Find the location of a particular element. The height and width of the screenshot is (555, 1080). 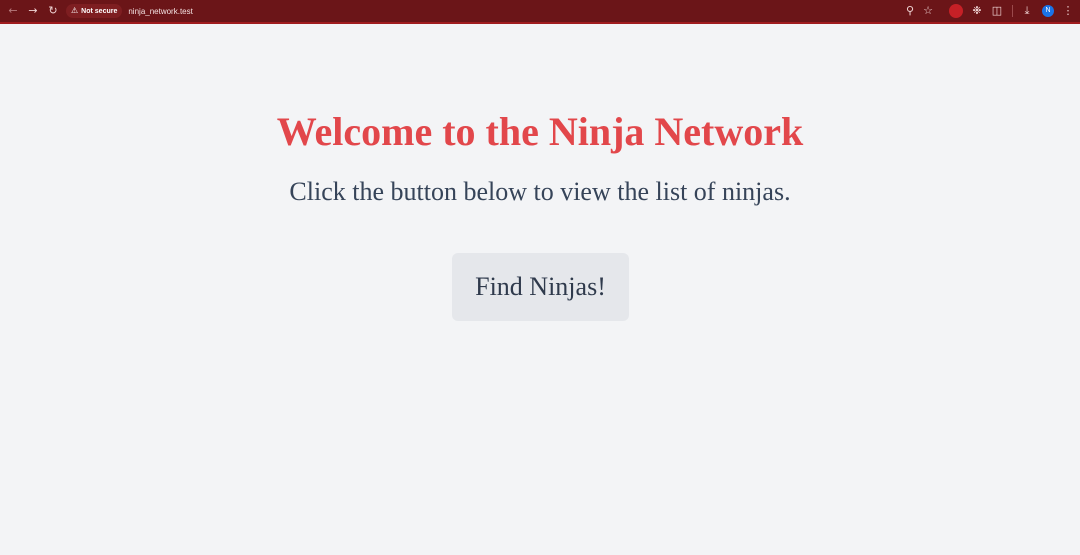

page-title: Welcome to the Ninja Network is located at coordinates (540, 131).